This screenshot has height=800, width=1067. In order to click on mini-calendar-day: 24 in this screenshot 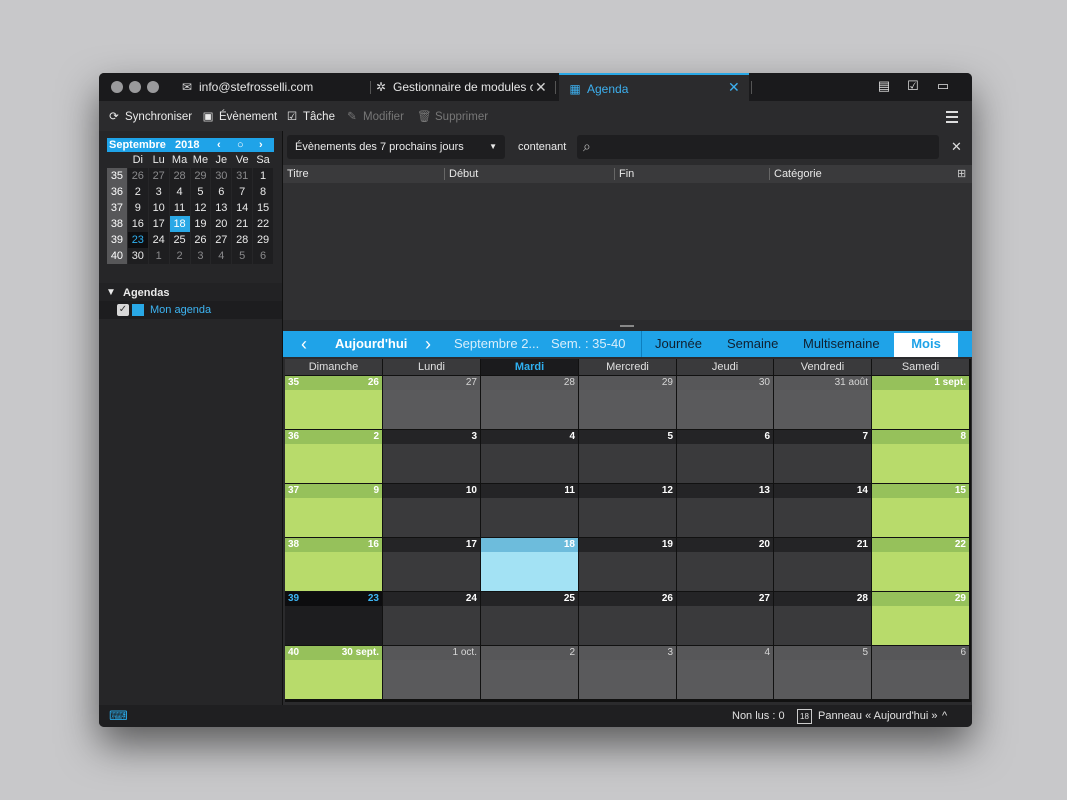, I will do `click(158, 240)`.